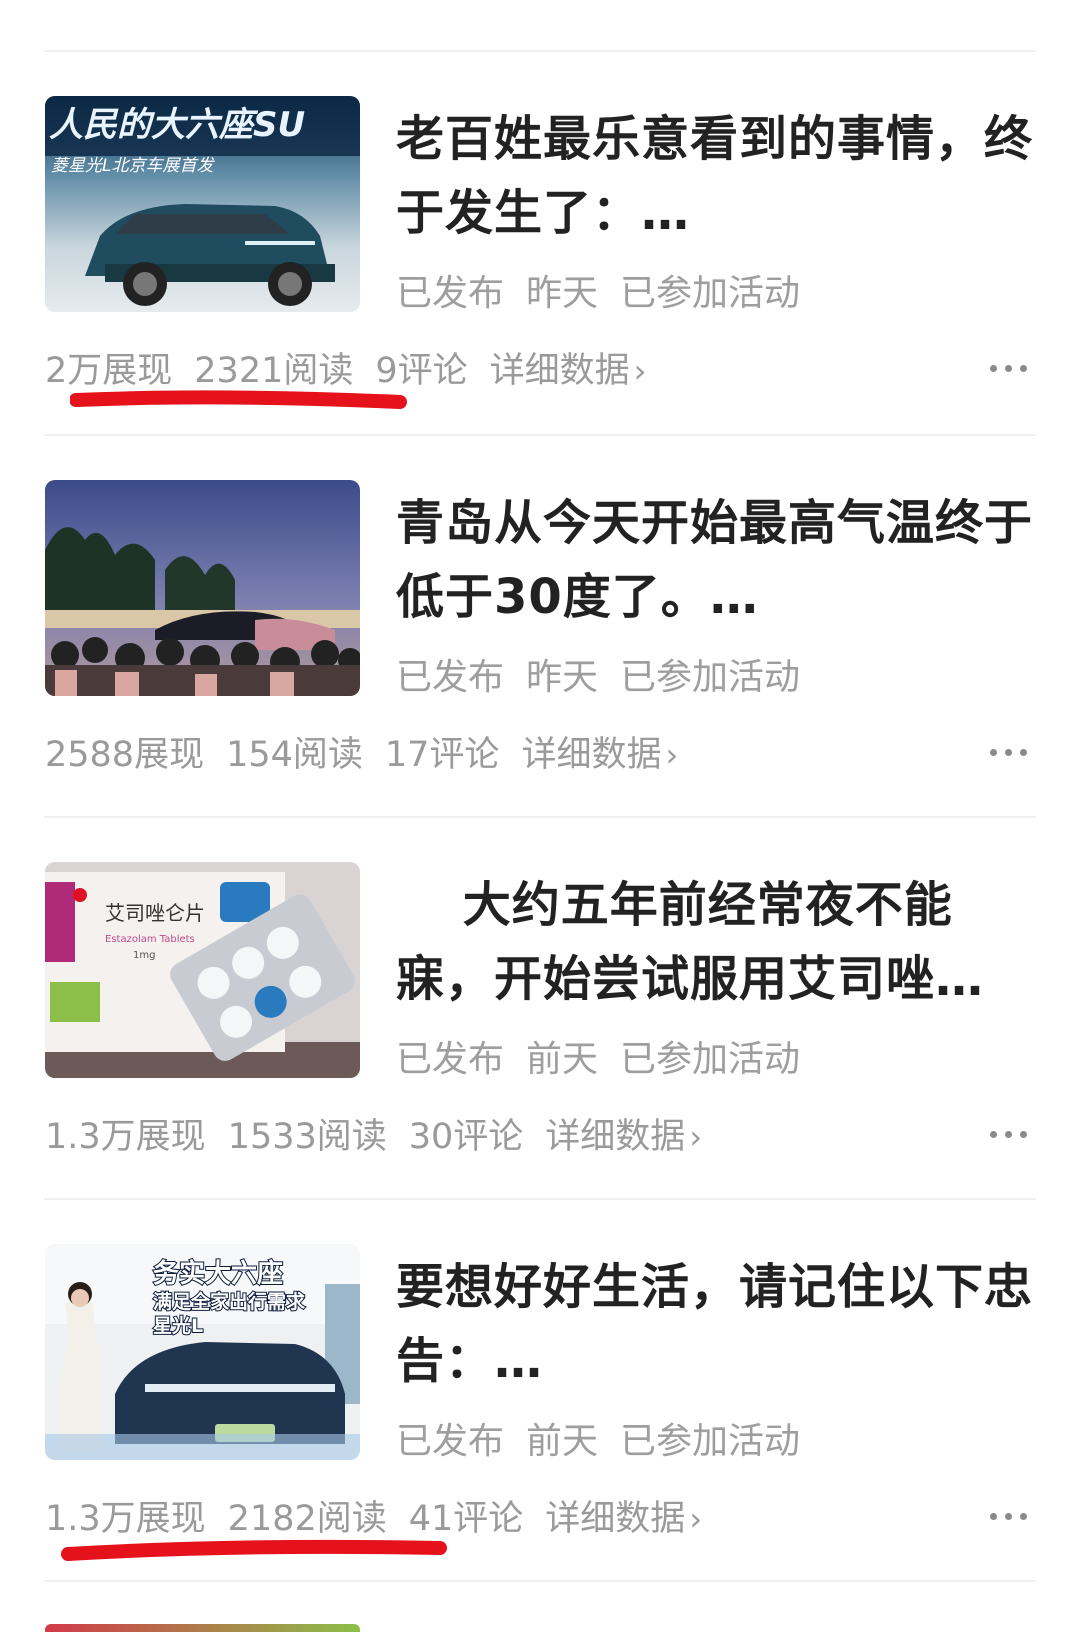 The width and height of the screenshot is (1080, 1632). Describe the element at coordinates (229, 1301) in the screenshot. I see `thumb-subtext: 满足全家出行需求` at that location.